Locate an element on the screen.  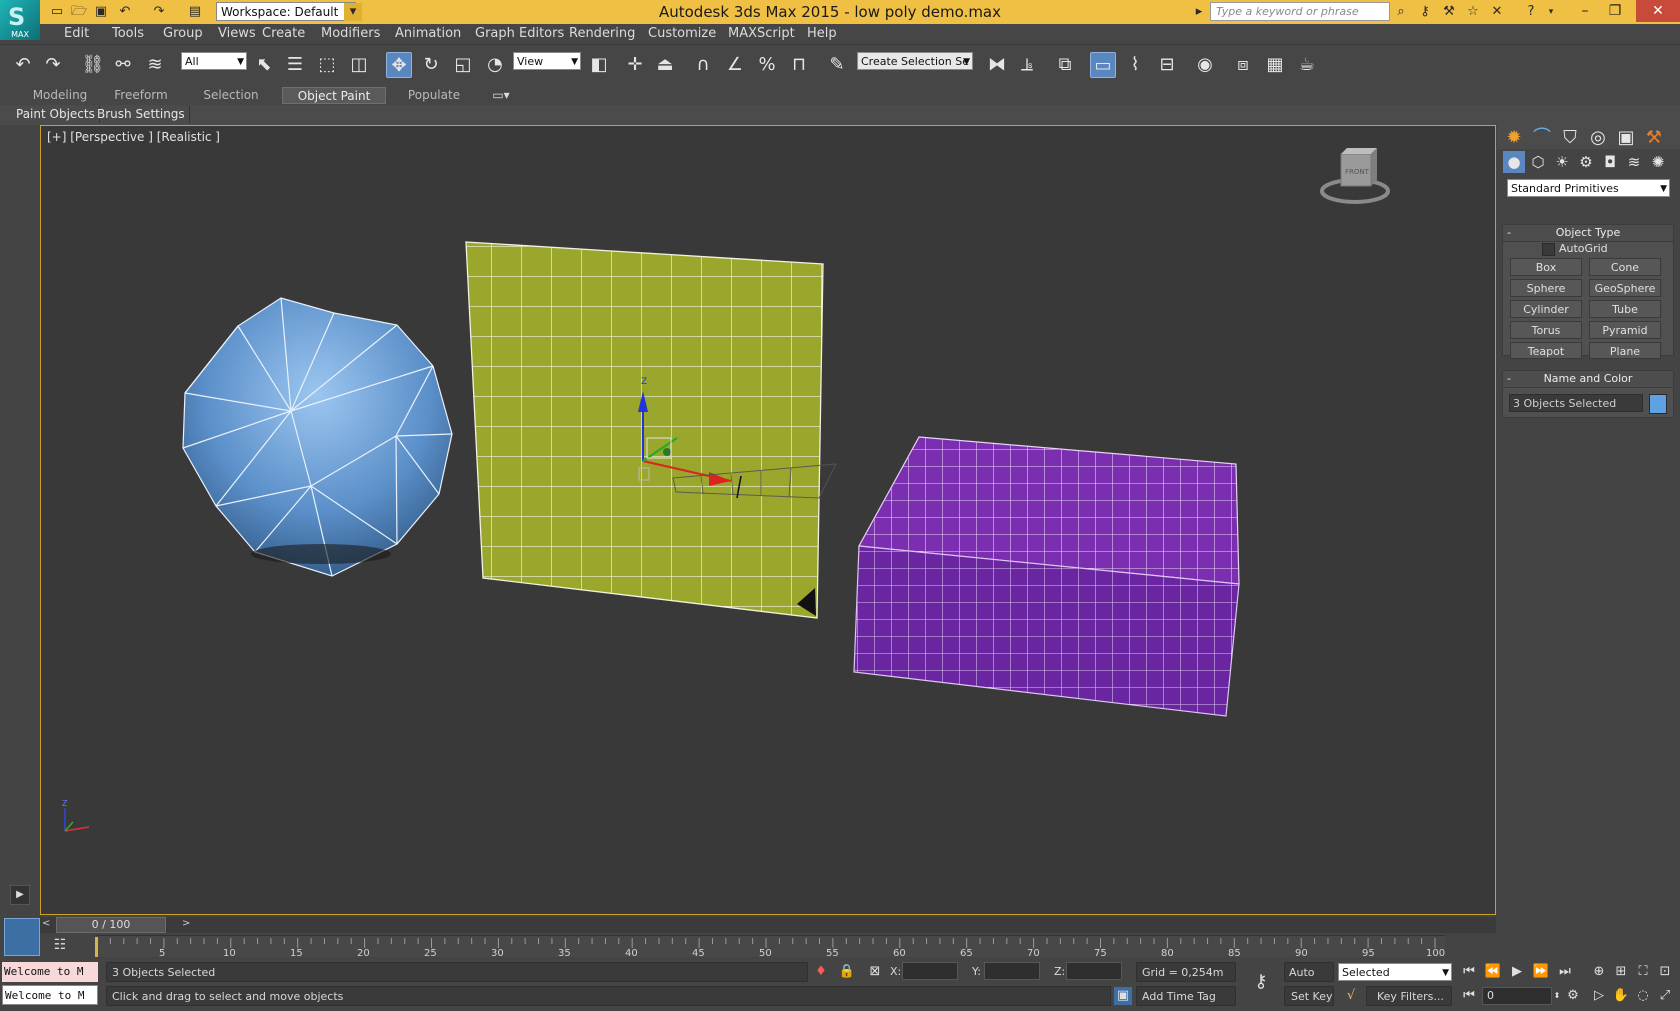
x-coordinate-field is located at coordinates (930, 971).